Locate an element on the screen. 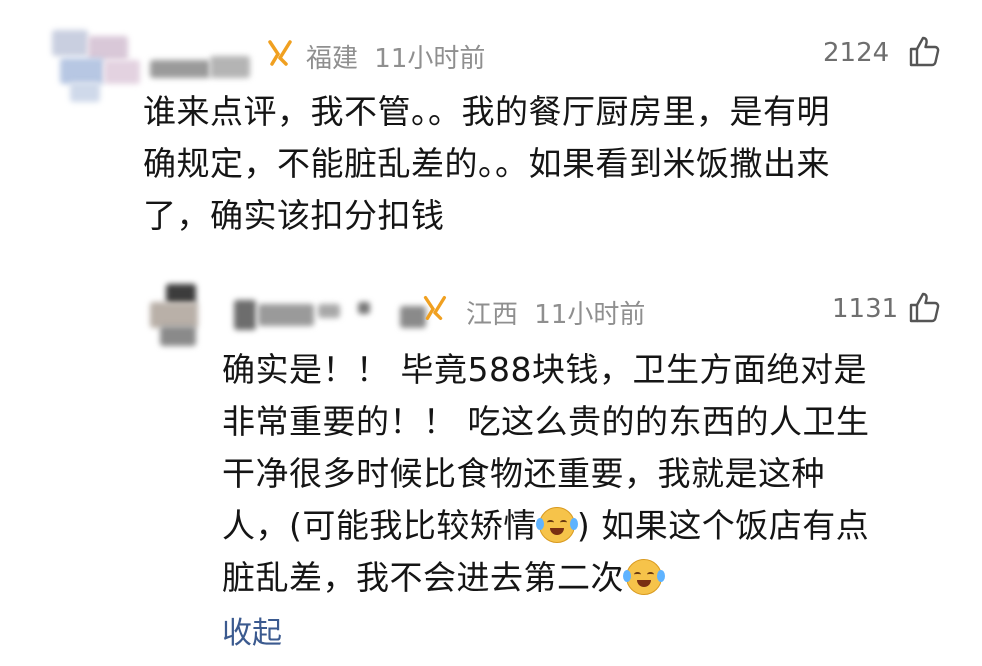 The height and width of the screenshot is (666, 982). comment-like-count: 2124 is located at coordinates (856, 53).